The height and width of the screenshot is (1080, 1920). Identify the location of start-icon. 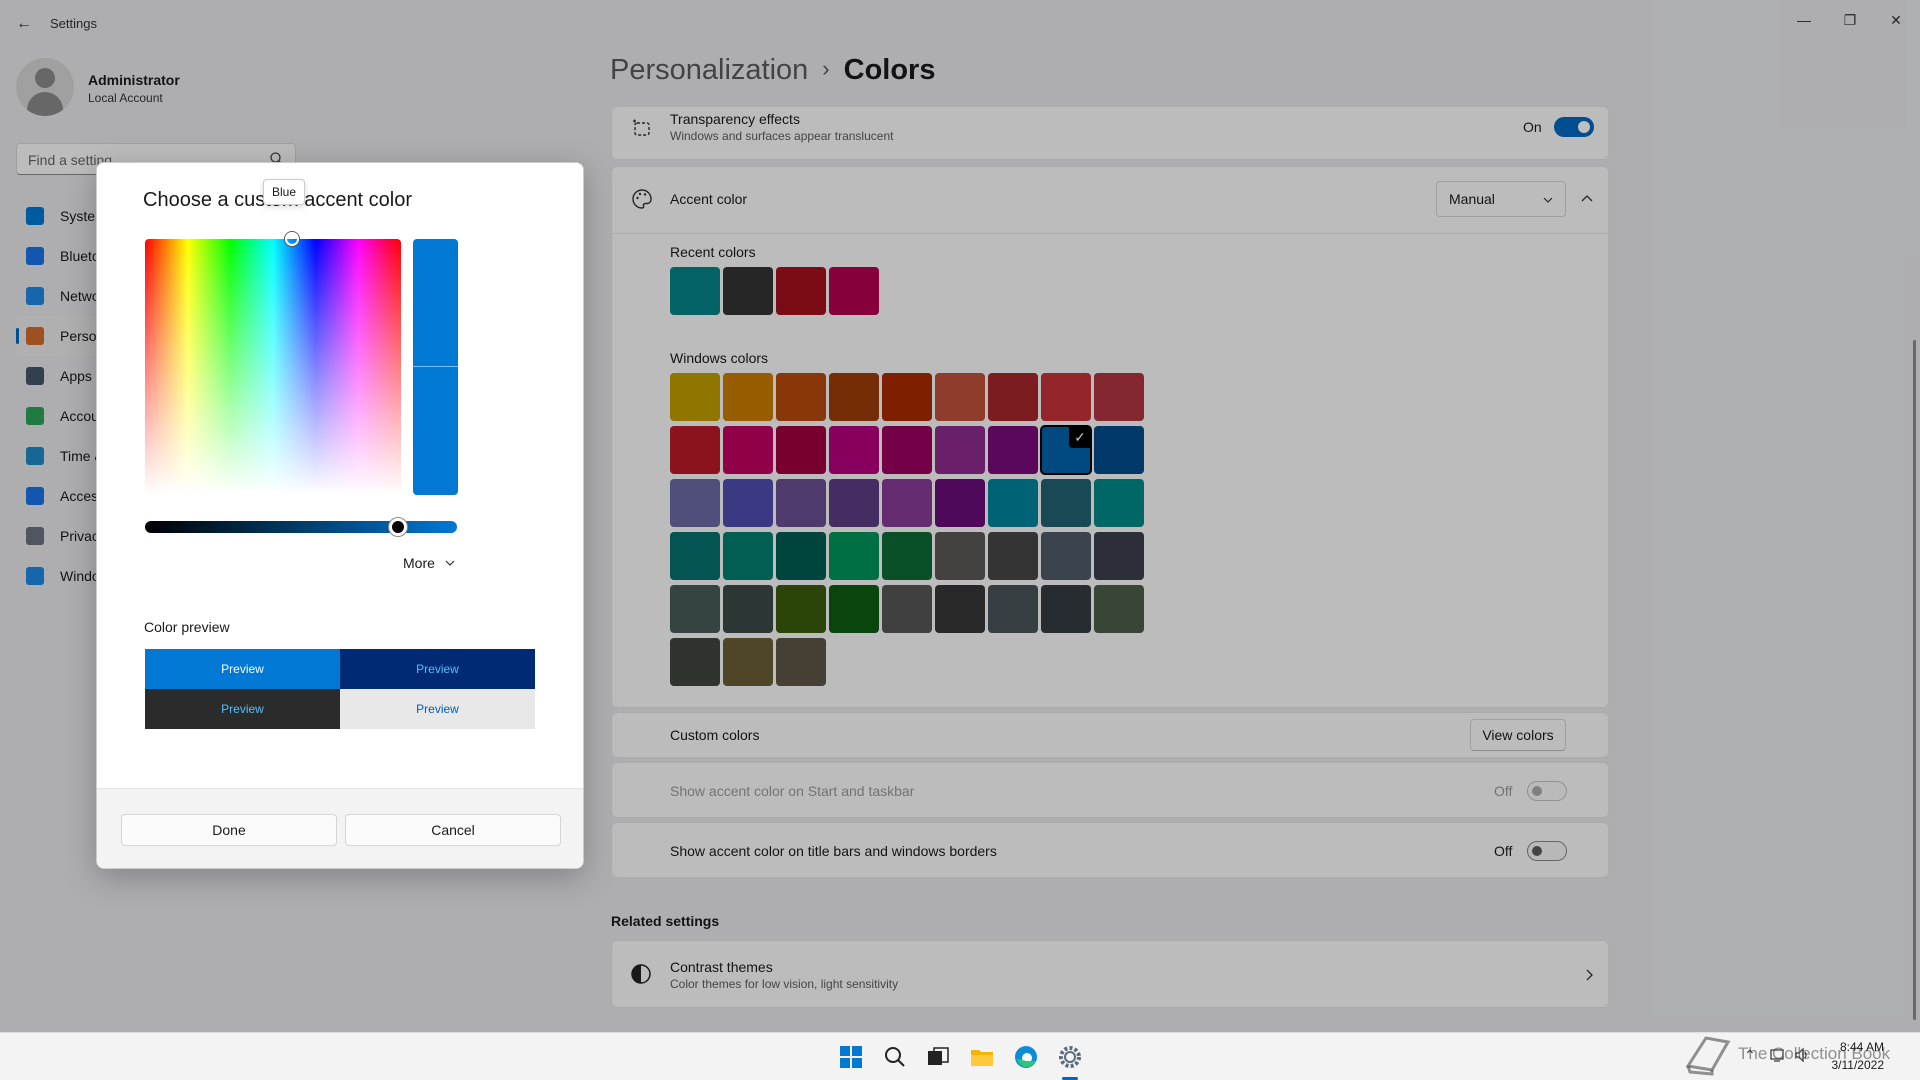
(851, 1057).